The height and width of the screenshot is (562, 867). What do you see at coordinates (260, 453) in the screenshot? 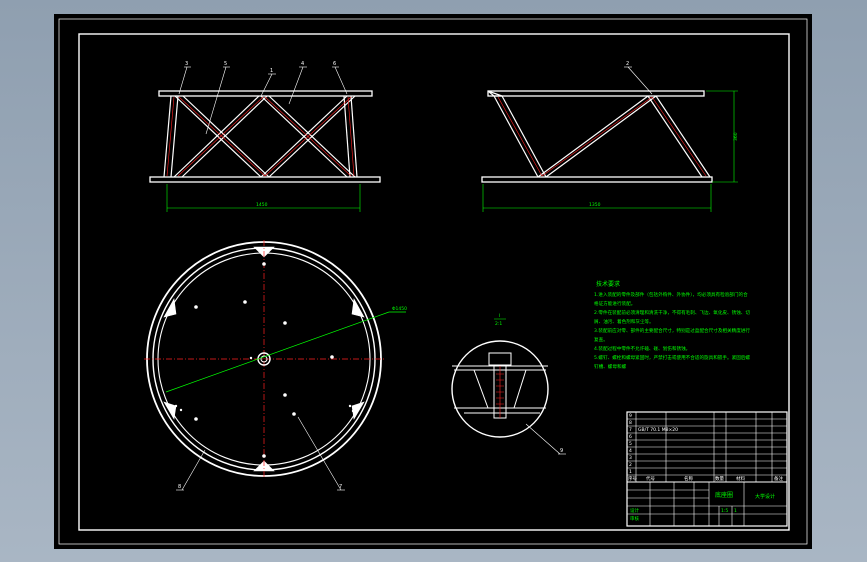
I see `top-callout-leaders` at bounding box center [260, 453].